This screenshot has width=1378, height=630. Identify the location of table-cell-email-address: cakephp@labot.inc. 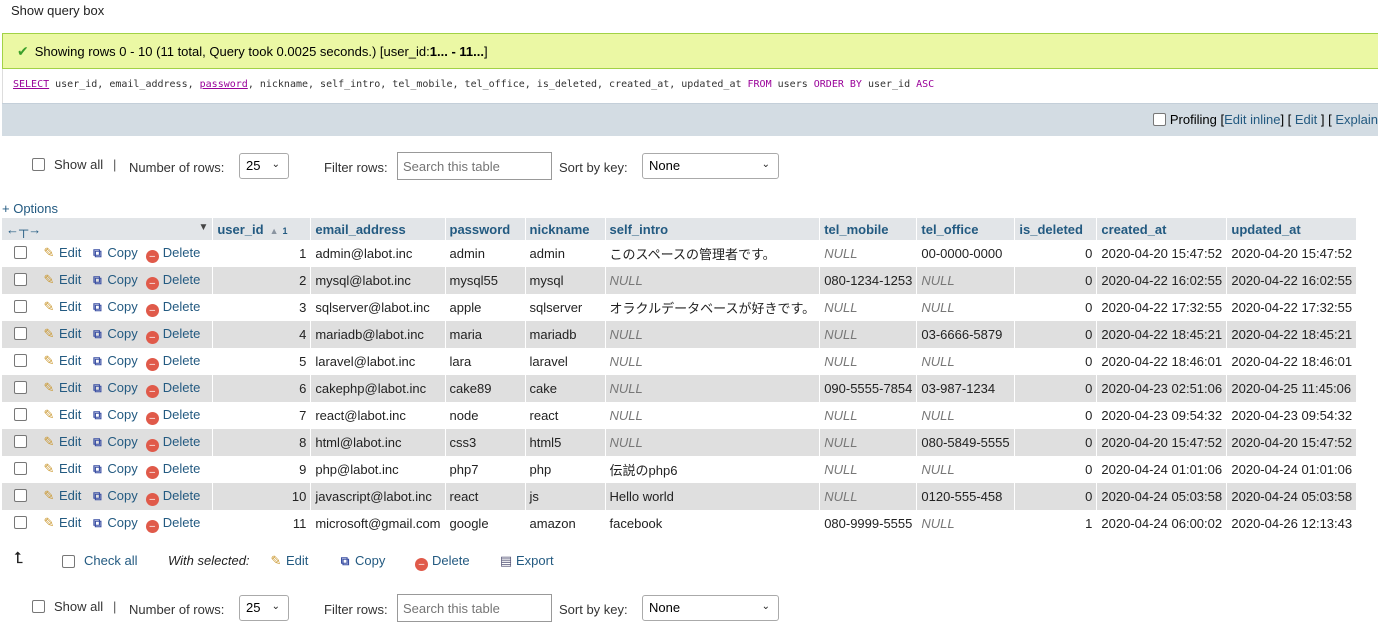
(378, 388).